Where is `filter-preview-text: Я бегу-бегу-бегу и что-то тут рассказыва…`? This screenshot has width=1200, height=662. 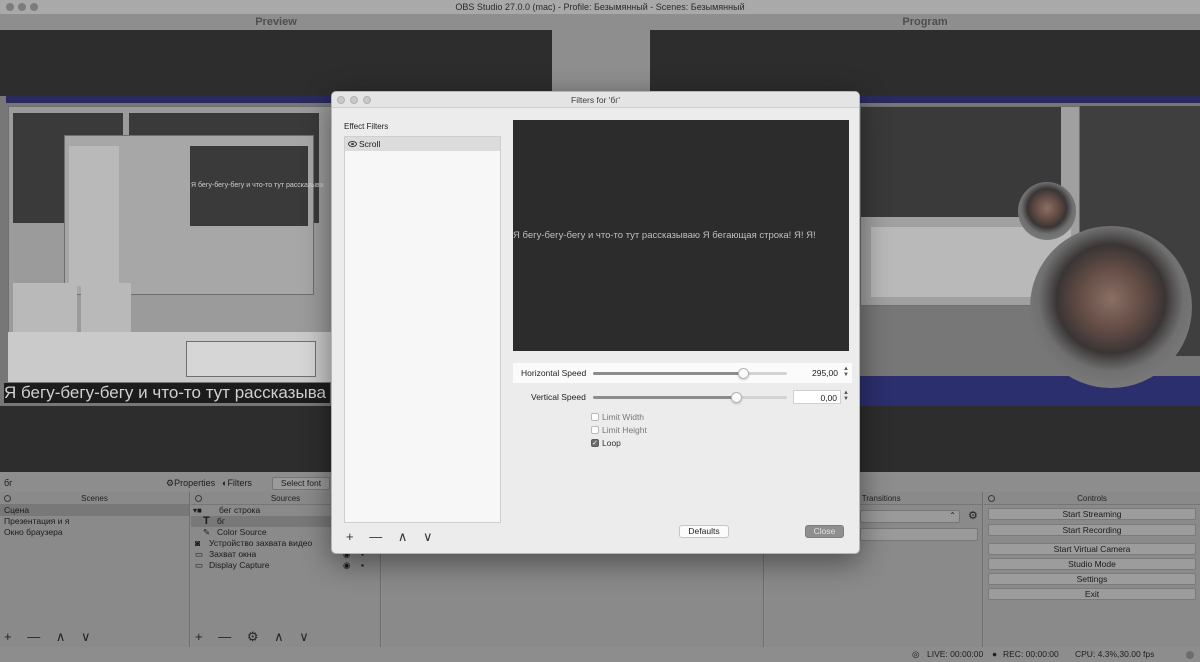 filter-preview-text: Я бегу-бегу-бегу и что-то тут рассказыва… is located at coordinates (664, 235).